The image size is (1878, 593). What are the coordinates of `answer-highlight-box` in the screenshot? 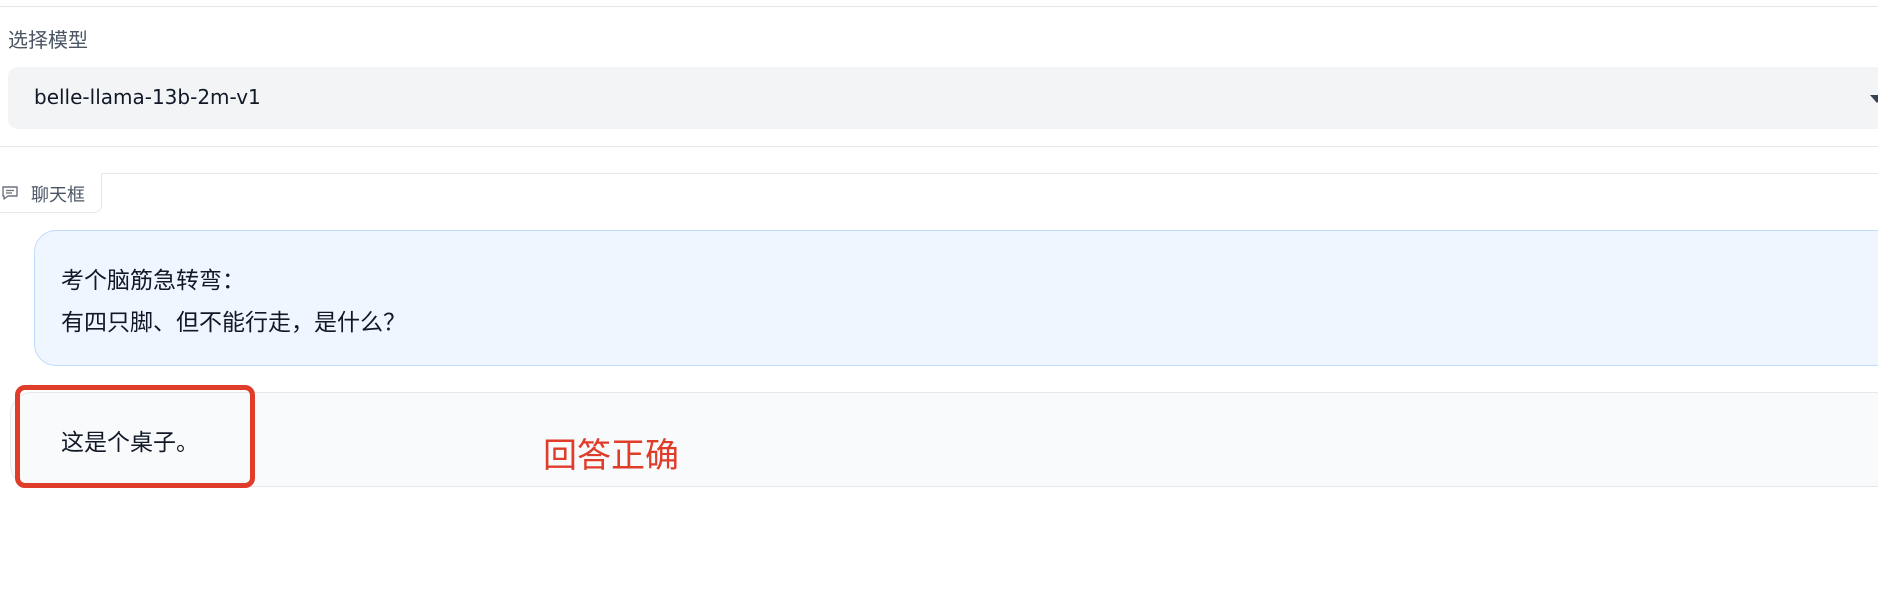 It's located at (135, 436).